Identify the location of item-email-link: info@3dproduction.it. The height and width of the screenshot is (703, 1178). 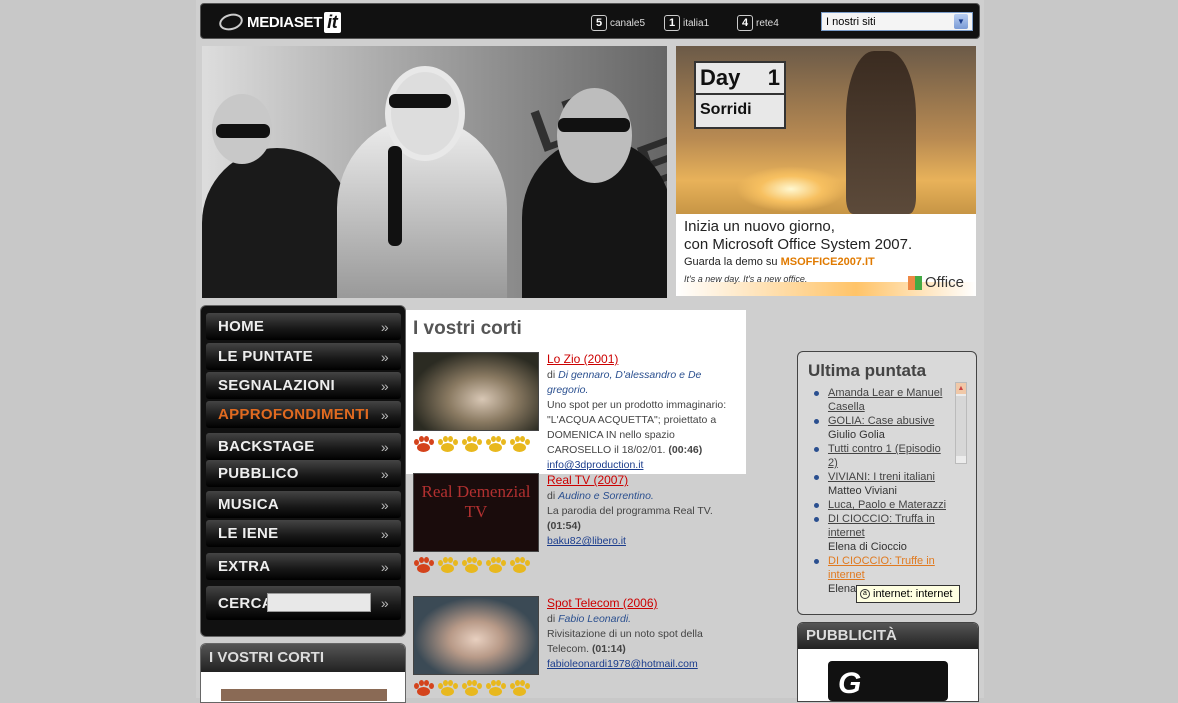
(595, 465).